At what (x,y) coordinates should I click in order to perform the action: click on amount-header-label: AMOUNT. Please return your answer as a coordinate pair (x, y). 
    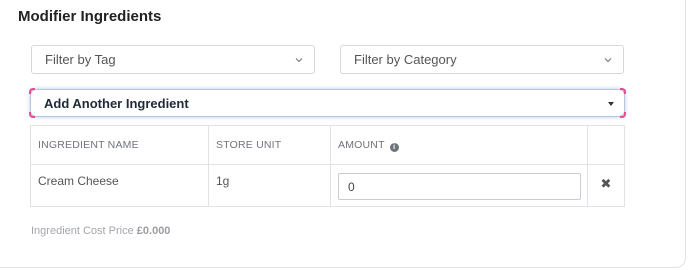
    Looking at the image, I should click on (361, 144).